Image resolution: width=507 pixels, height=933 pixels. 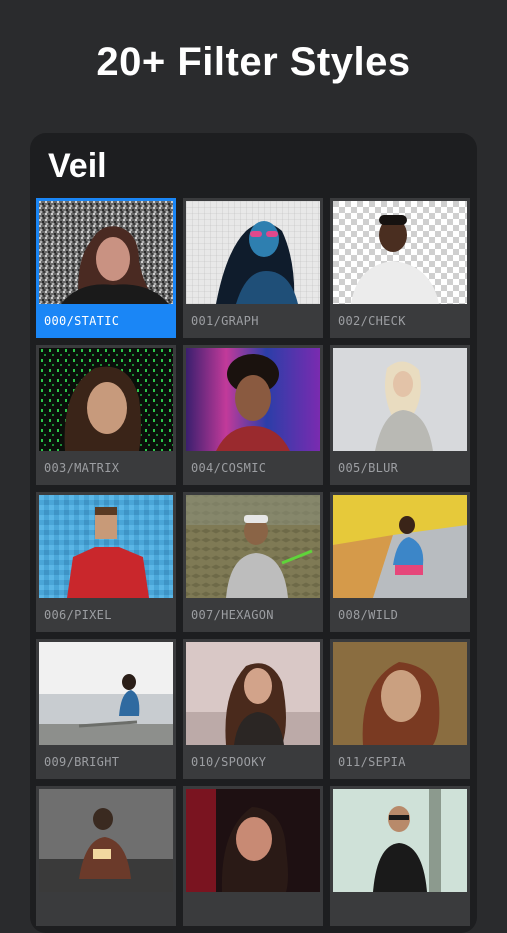 What do you see at coordinates (77, 166) in the screenshot?
I see `panel-title: Veil` at bounding box center [77, 166].